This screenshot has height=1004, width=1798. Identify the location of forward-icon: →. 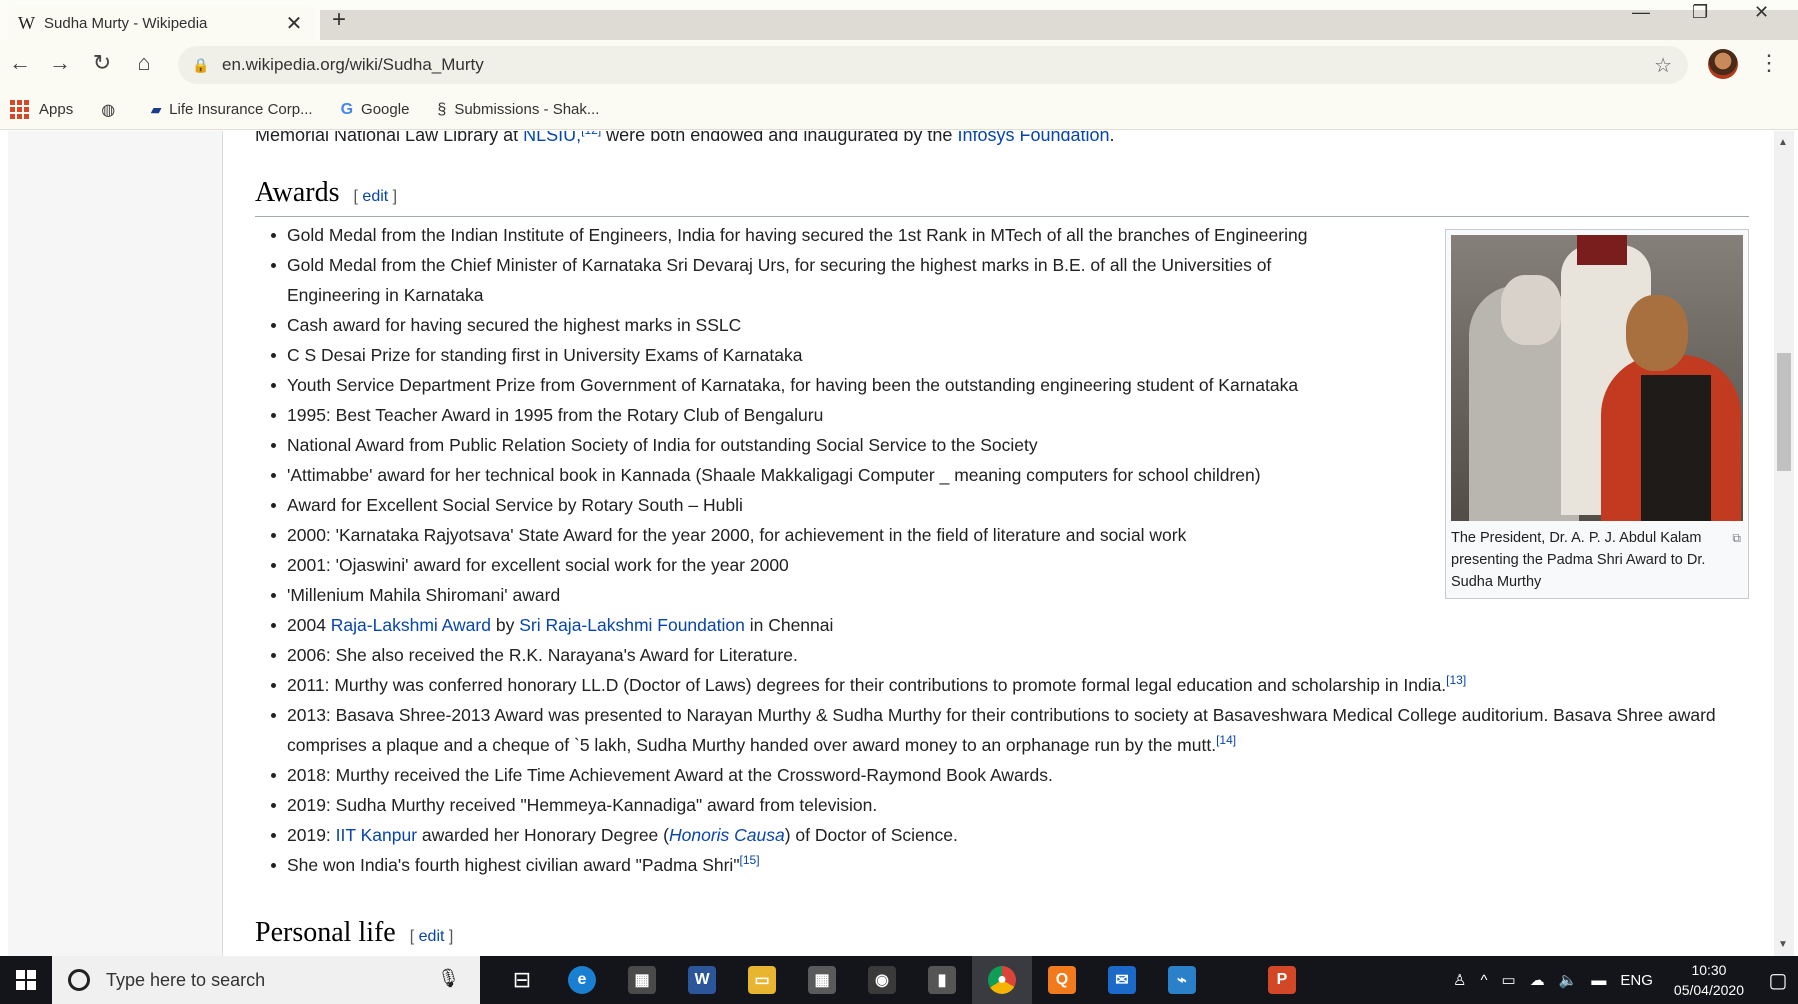
(60, 63).